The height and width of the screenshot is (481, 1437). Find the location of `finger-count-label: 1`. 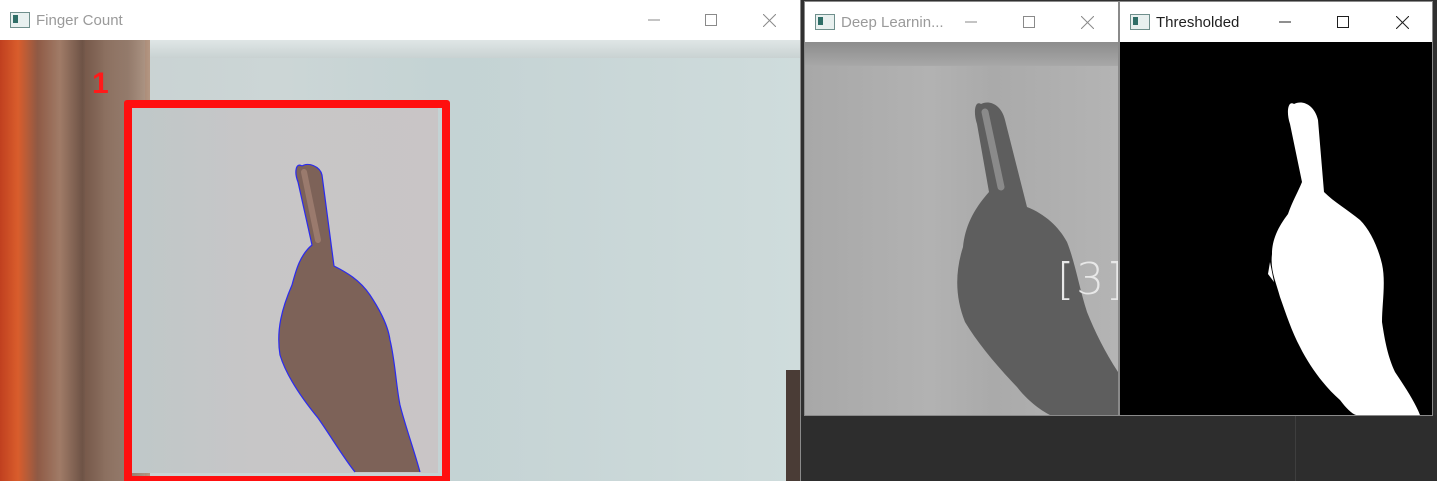

finger-count-label: 1 is located at coordinates (100, 83).